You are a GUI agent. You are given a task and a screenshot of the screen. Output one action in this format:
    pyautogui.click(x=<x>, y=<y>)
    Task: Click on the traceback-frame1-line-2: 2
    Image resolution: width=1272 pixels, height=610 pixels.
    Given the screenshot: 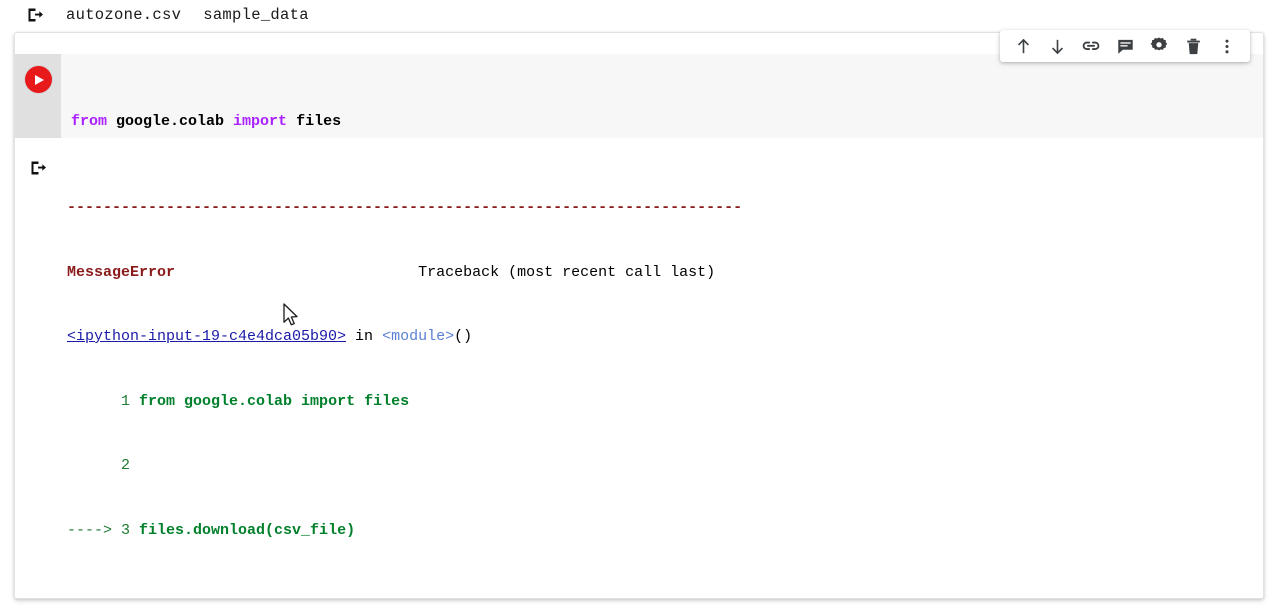 What is the action you would take?
    pyautogui.click(x=126, y=465)
    